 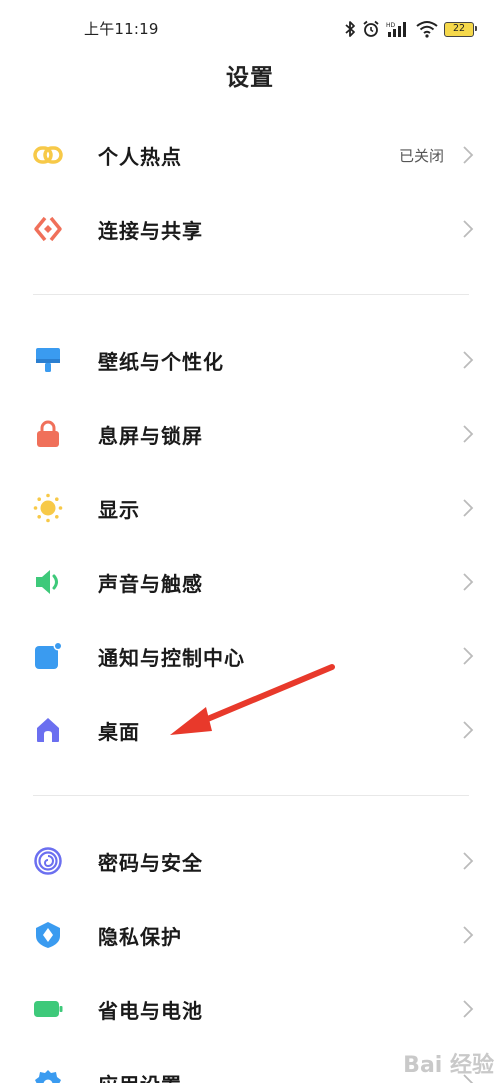 I want to click on settings-item-password-security: 密码与安全, so click(x=250, y=861).